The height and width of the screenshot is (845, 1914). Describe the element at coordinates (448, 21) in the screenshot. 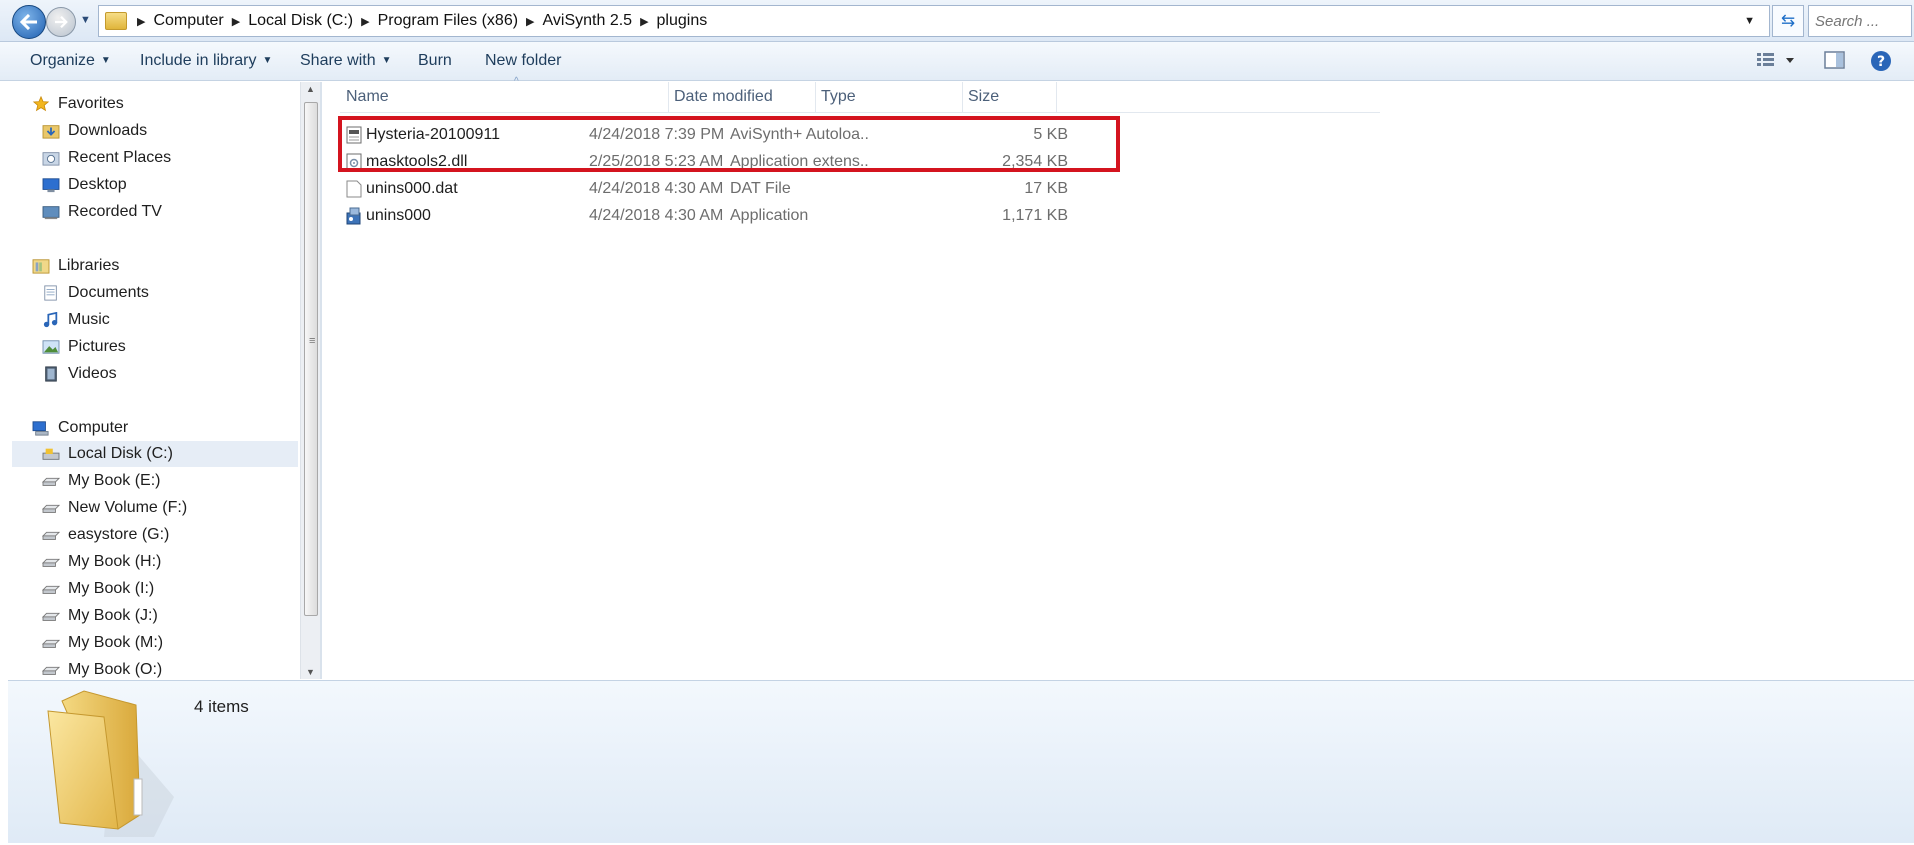

I see `breadcrumb-program-files: Program Files (x86)` at that location.